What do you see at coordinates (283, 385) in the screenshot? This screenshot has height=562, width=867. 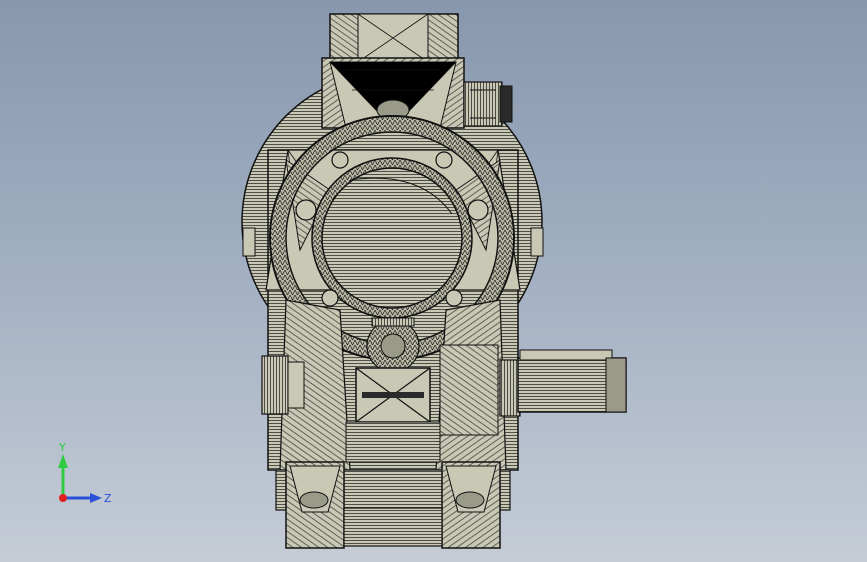 I see `left-shaft` at bounding box center [283, 385].